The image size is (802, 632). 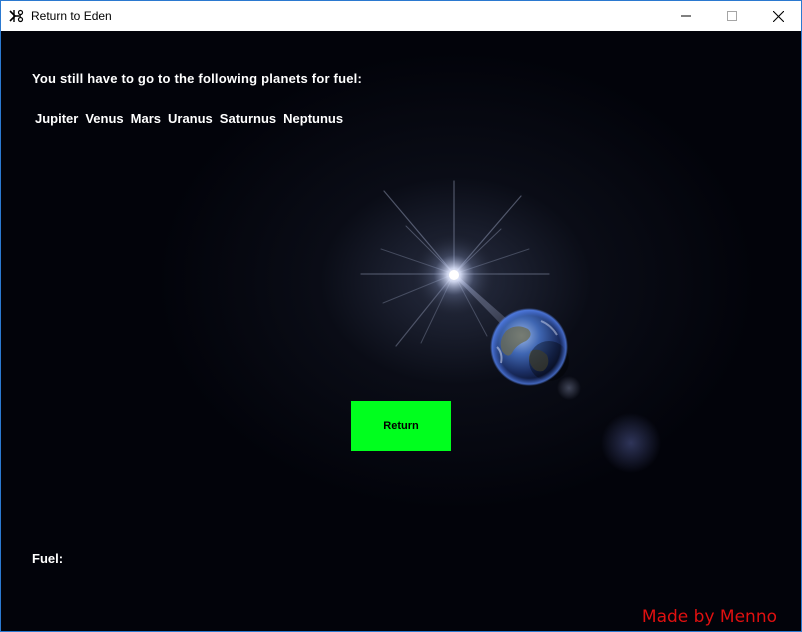 I want to click on maximize-icon, so click(x=732, y=16).